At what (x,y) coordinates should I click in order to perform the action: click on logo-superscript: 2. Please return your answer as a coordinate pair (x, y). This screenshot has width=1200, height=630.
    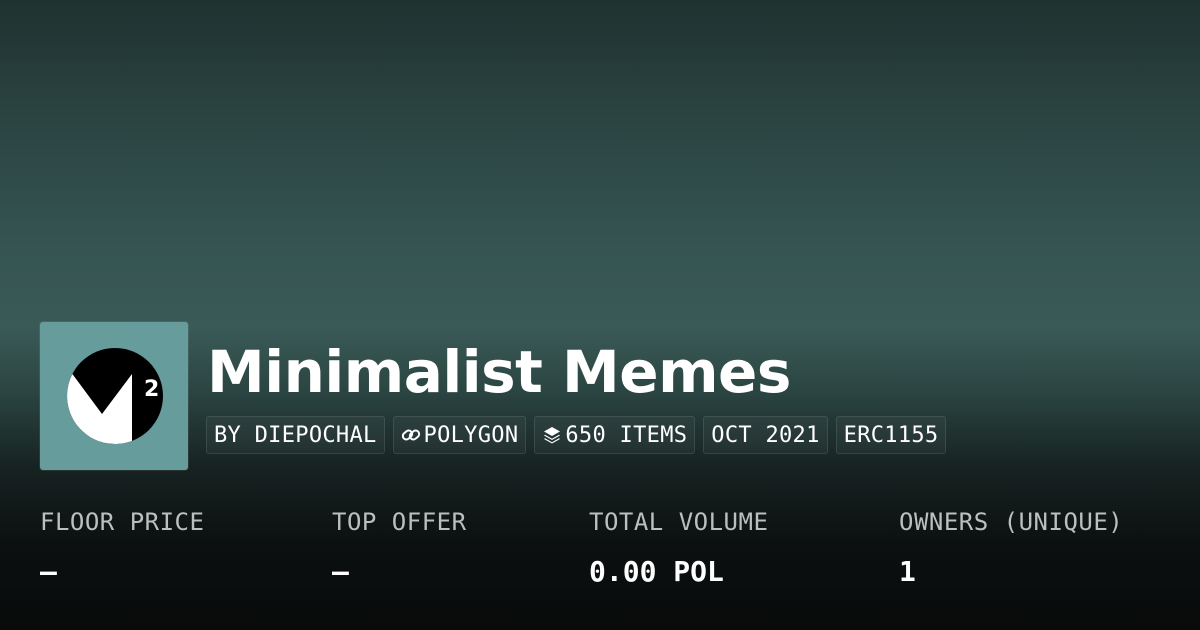
    Looking at the image, I should click on (151, 389).